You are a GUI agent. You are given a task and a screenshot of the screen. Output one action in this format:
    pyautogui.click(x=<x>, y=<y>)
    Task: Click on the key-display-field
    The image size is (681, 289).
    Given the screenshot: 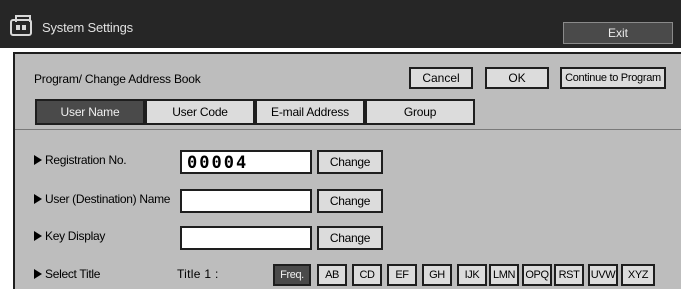 What is the action you would take?
    pyautogui.click(x=246, y=238)
    